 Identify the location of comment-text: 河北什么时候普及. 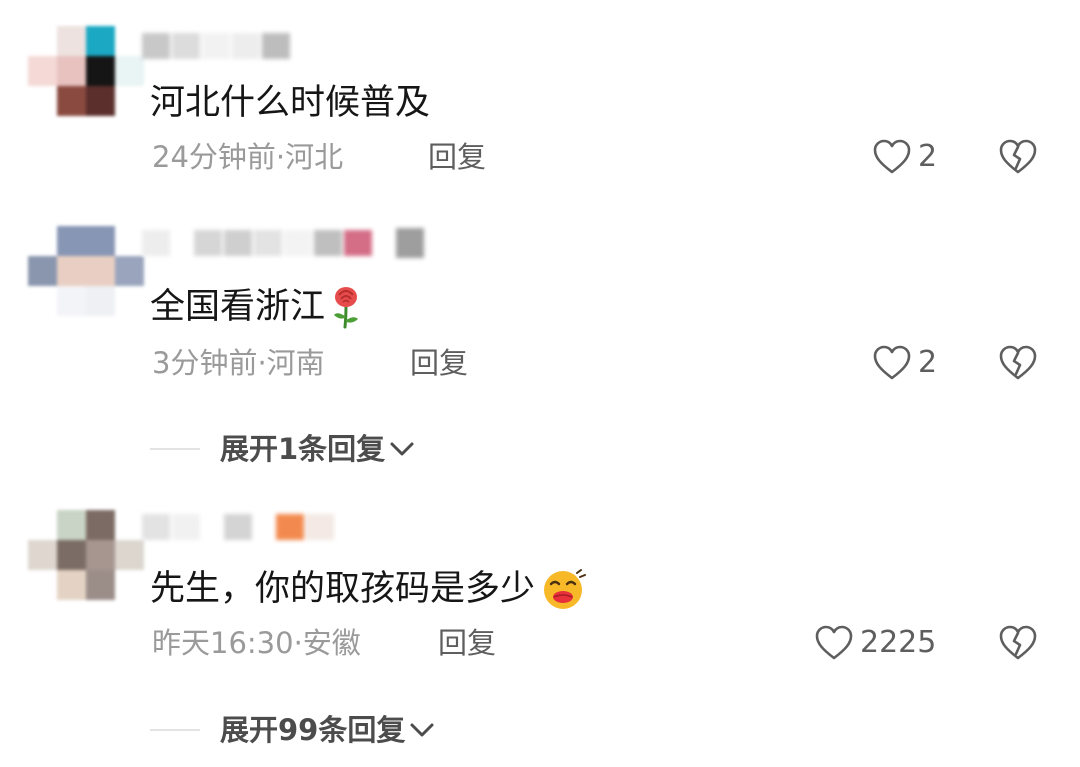
(290, 103).